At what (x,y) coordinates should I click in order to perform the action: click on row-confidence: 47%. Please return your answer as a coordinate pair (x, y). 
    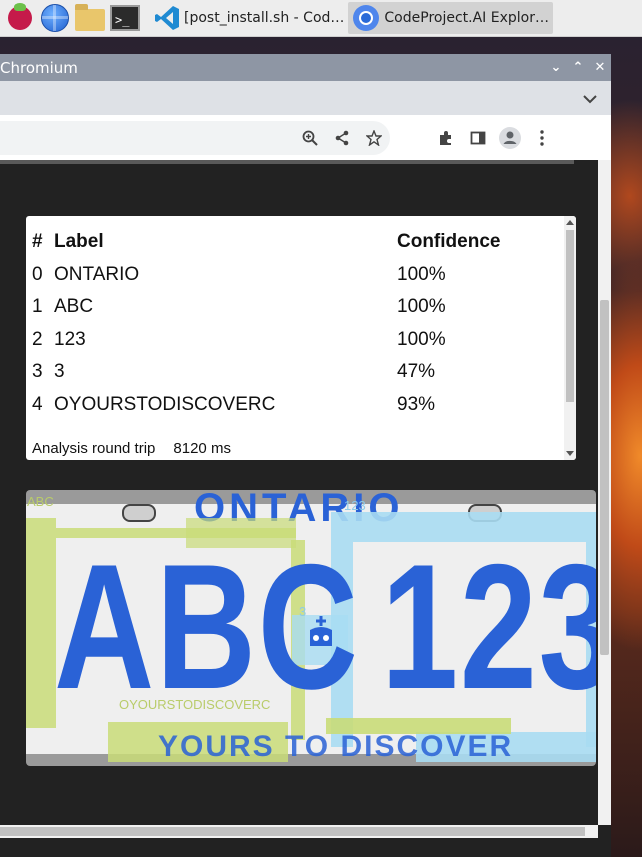
    Looking at the image, I should click on (416, 372).